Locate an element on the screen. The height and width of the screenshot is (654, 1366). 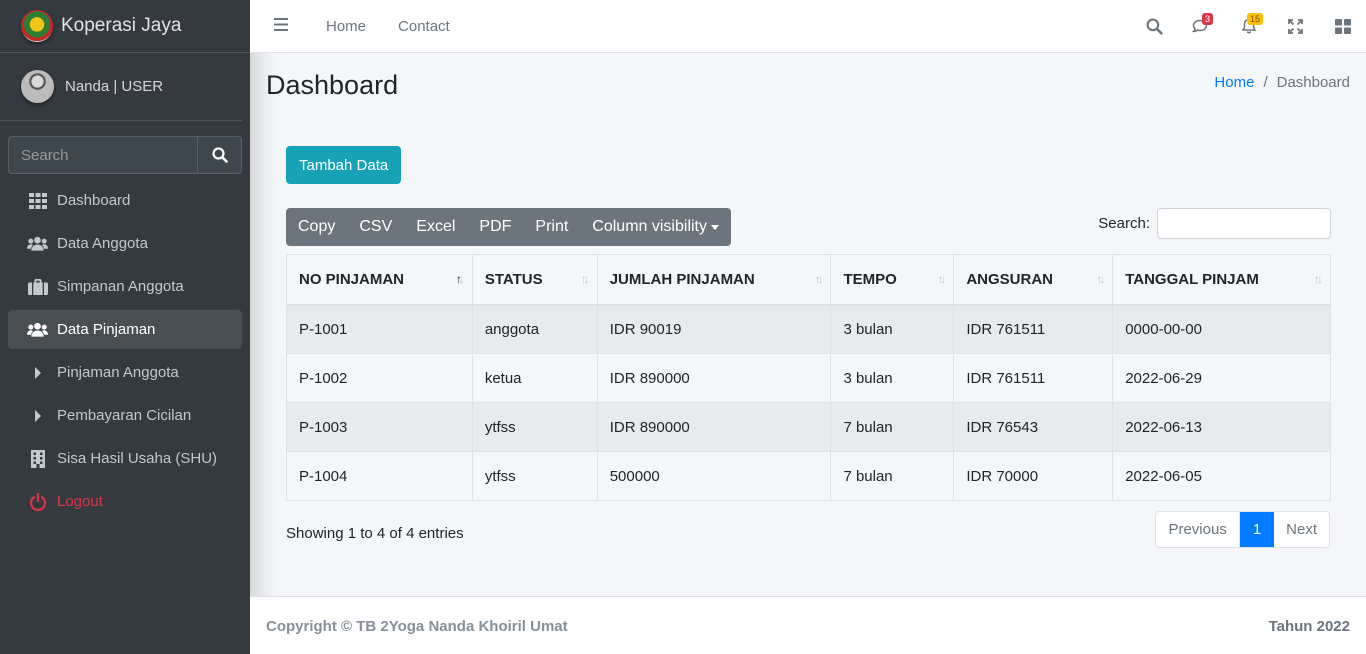
pagination-next: Next is located at coordinates (1301, 529).